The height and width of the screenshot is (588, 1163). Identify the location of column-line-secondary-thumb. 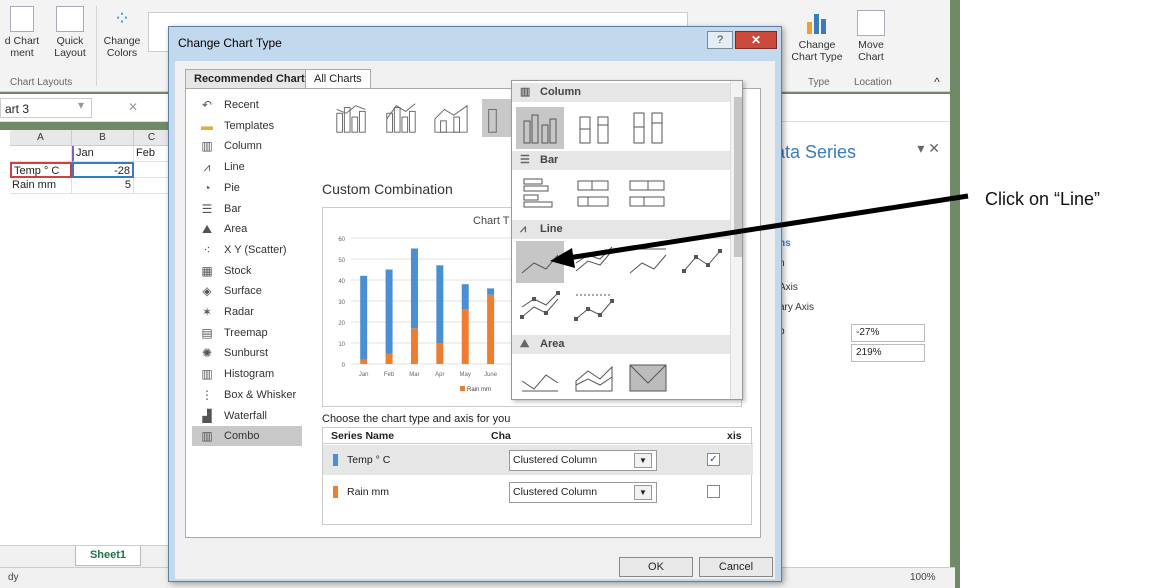
(401, 118).